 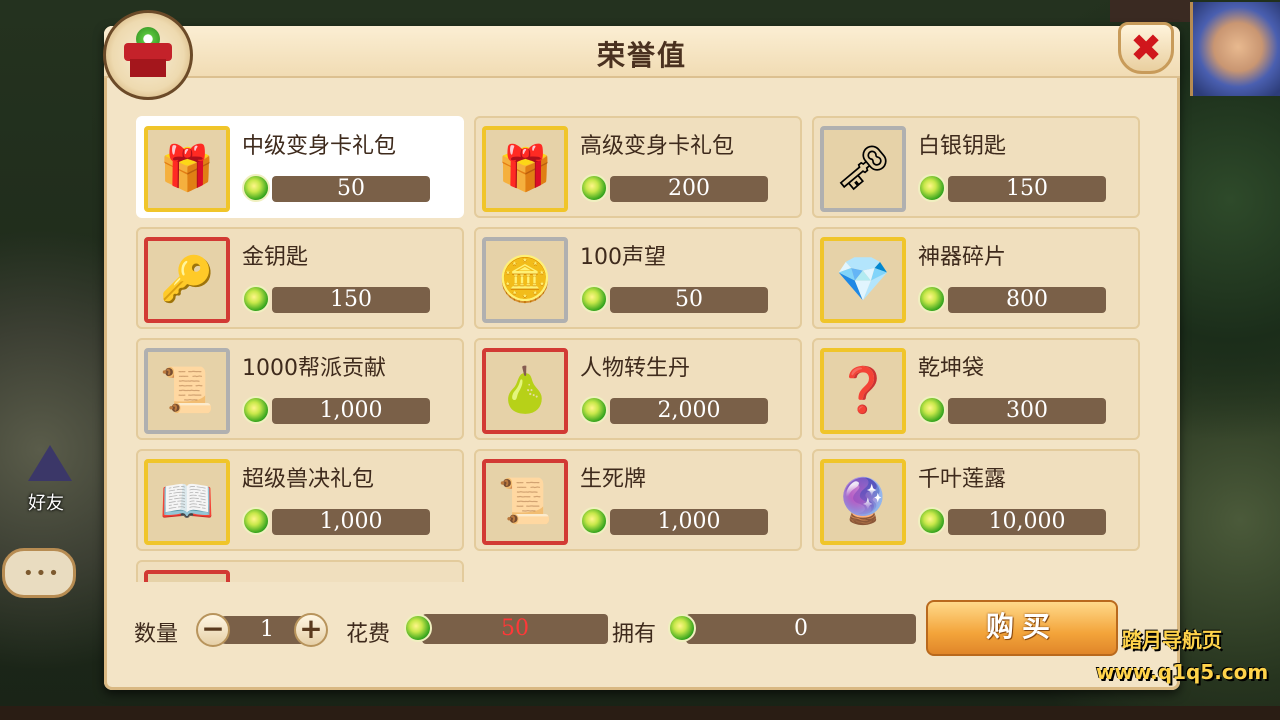 I want to click on item-name: 超级兽决礼包, so click(x=308, y=479).